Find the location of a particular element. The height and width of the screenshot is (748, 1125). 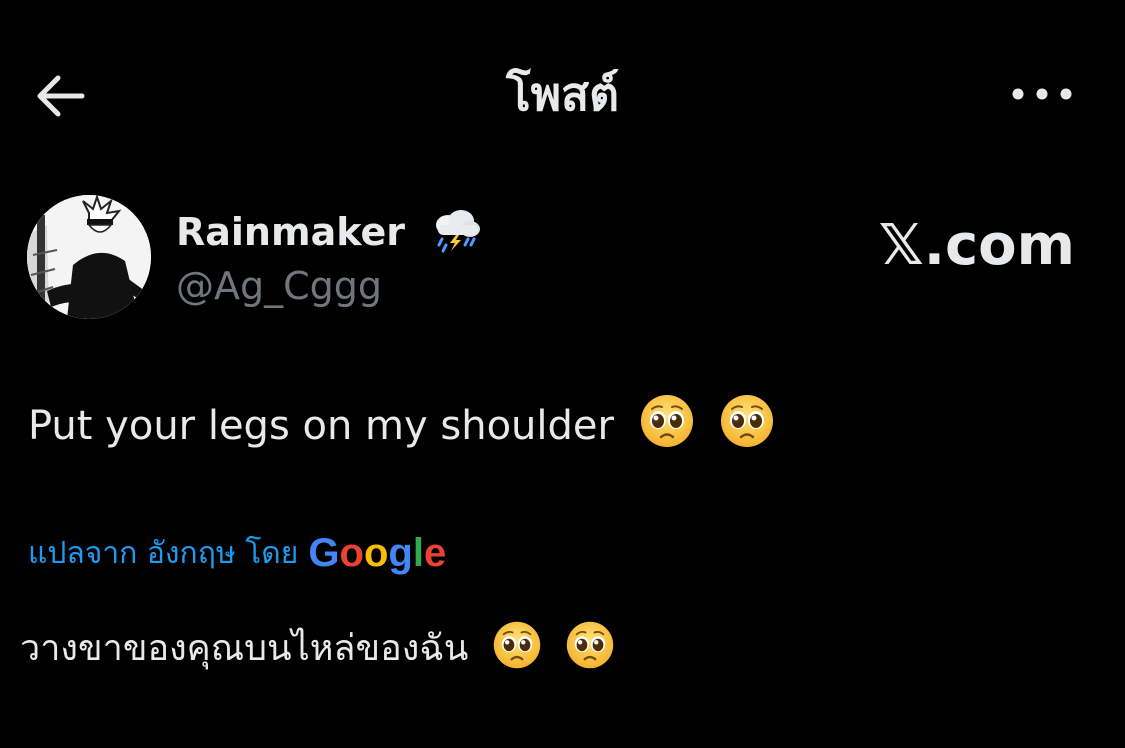

more-options-button is located at coordinates (1042, 94).